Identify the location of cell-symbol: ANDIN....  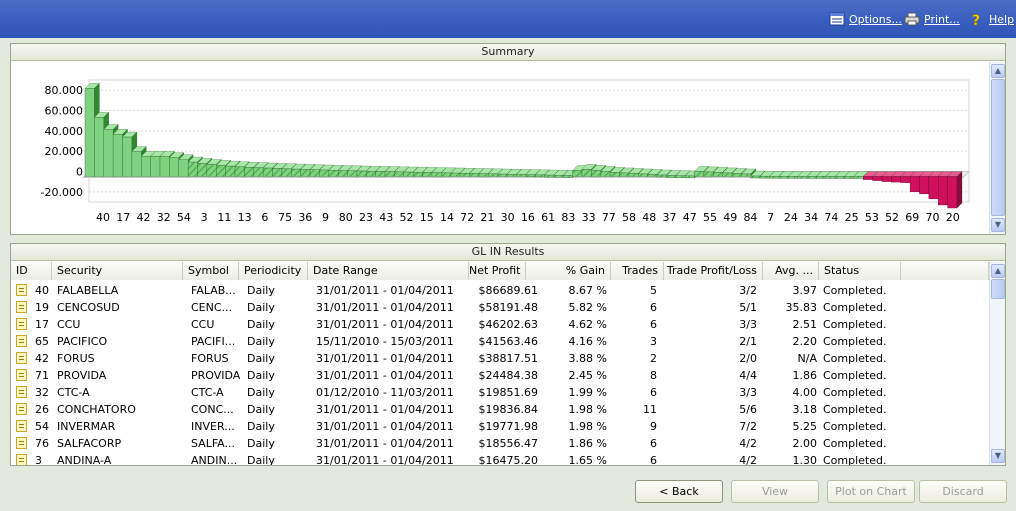
(214, 459).